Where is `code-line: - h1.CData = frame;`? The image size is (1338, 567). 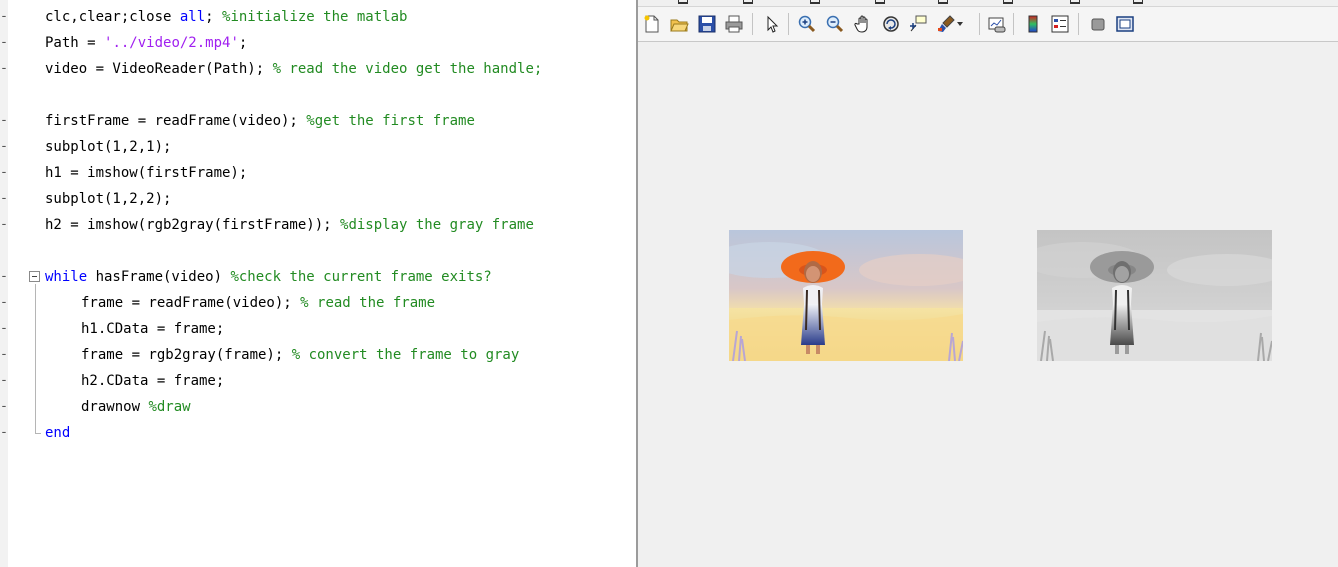
code-line: - h1.CData = frame; is located at coordinates (318, 329).